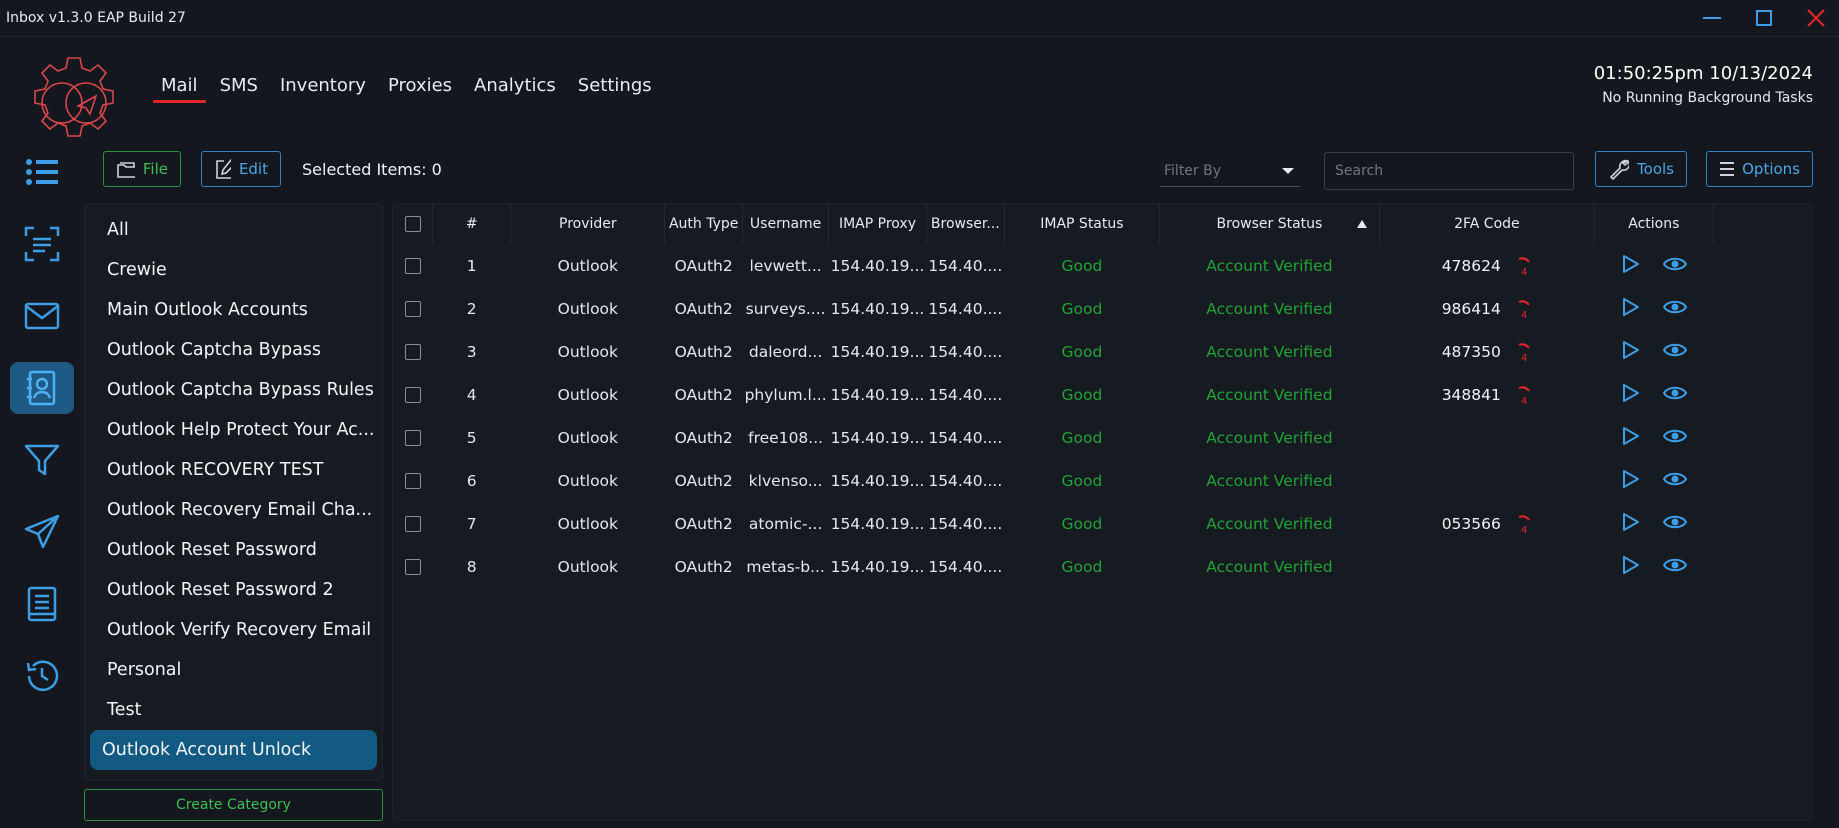 The width and height of the screenshot is (1839, 828). I want to click on 2fa-code-value: 348841, so click(1471, 395).